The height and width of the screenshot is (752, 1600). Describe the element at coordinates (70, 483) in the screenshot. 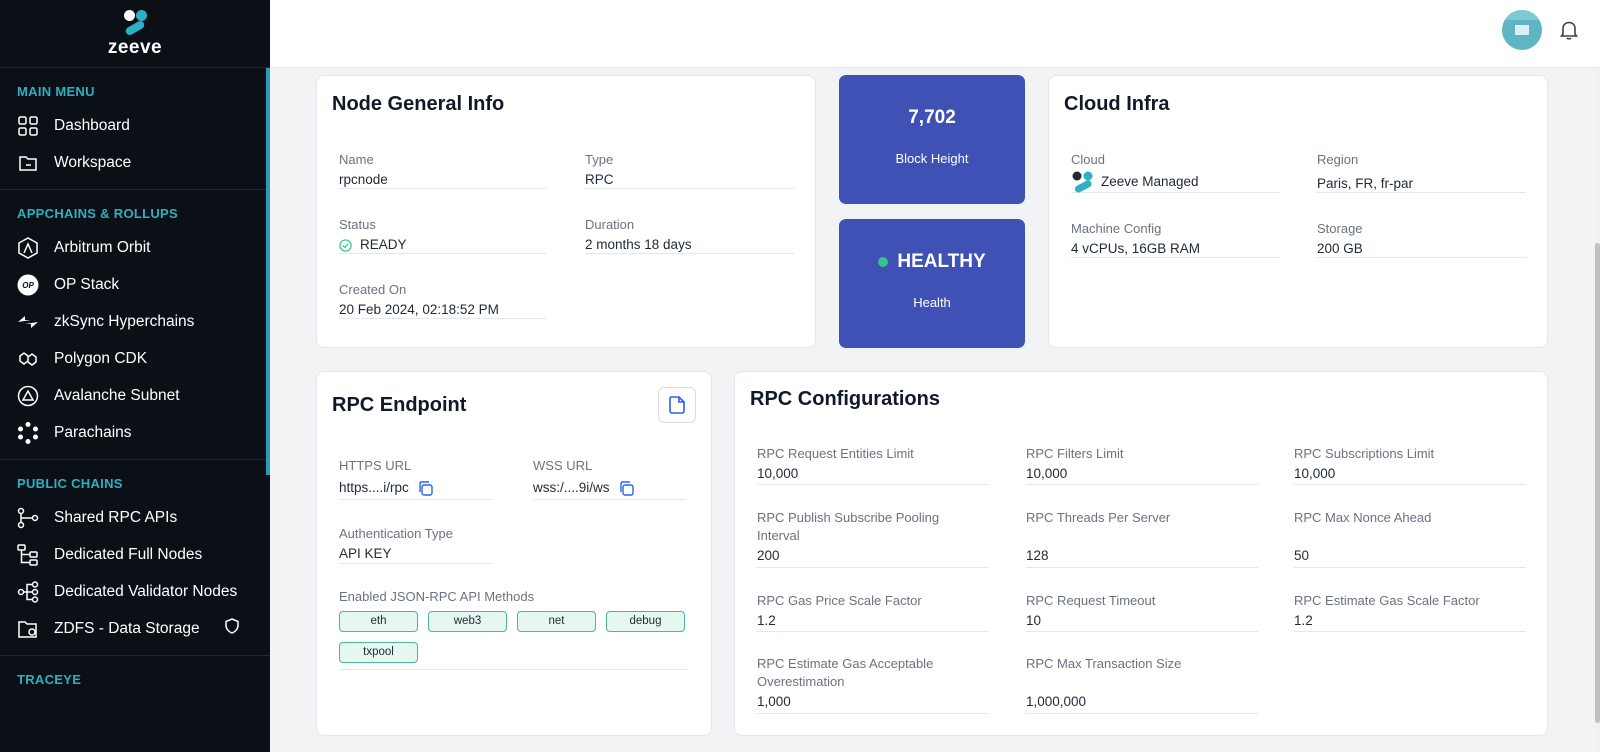

I see `section-title-public-chains: PUBLIC CHAINS` at that location.